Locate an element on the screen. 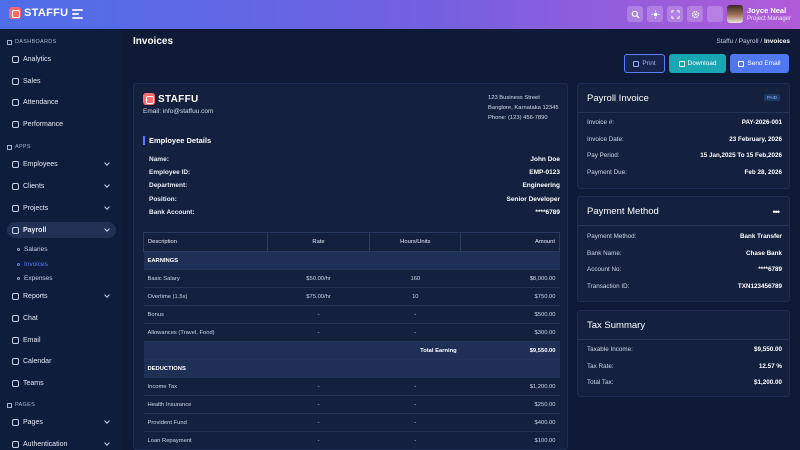 The height and width of the screenshot is (450, 800). sidebar-item-sales: Sales is located at coordinates (61, 81).